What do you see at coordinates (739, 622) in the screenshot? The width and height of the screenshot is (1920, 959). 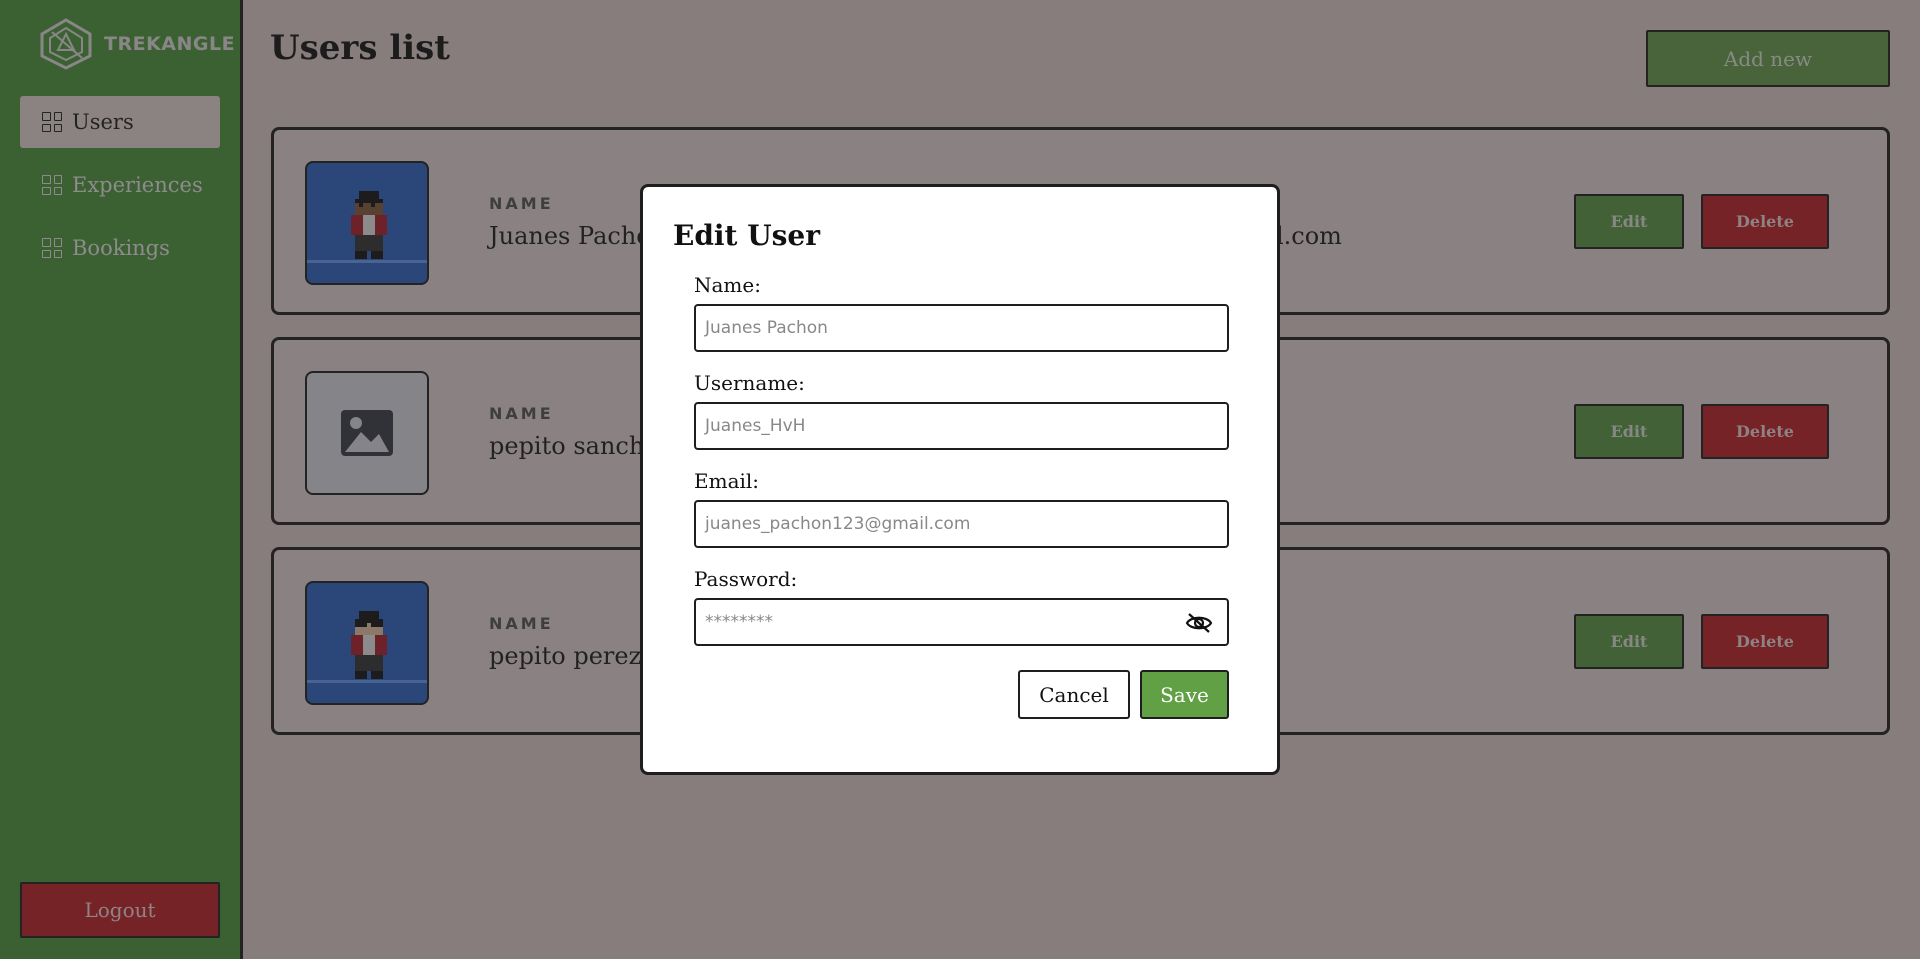 I see `password-value: ********` at bounding box center [739, 622].